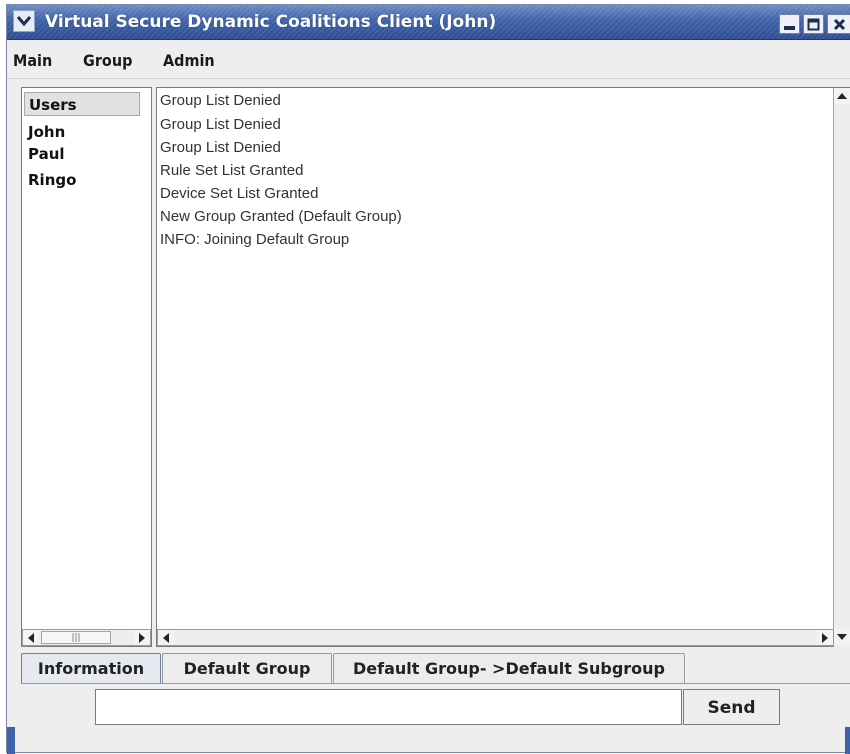  I want to click on close-button, so click(838, 24).